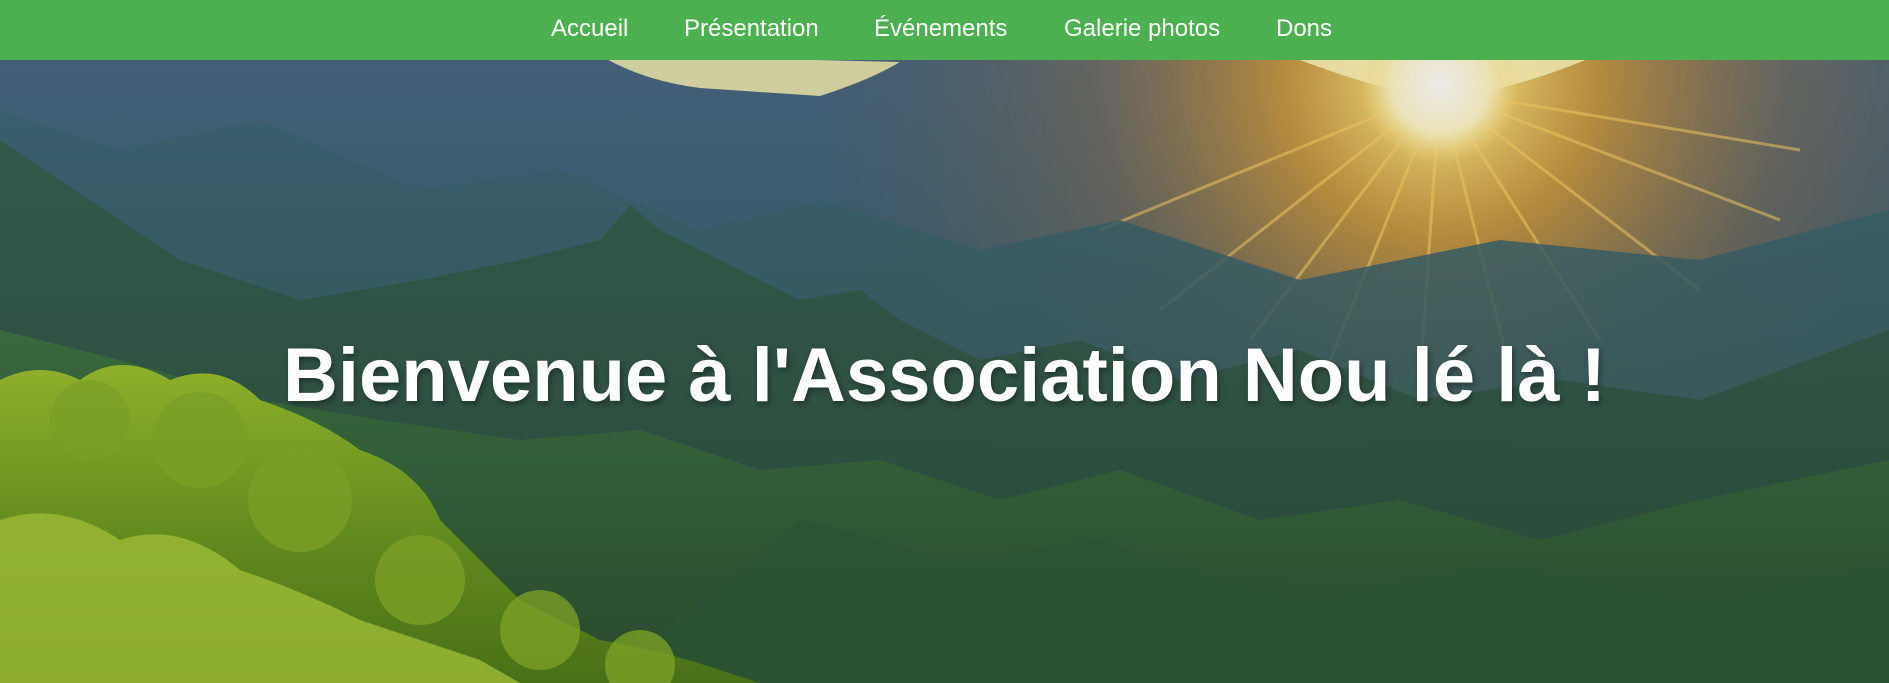  What do you see at coordinates (940, 29) in the screenshot?
I see `nav-link-evenements: Événements` at bounding box center [940, 29].